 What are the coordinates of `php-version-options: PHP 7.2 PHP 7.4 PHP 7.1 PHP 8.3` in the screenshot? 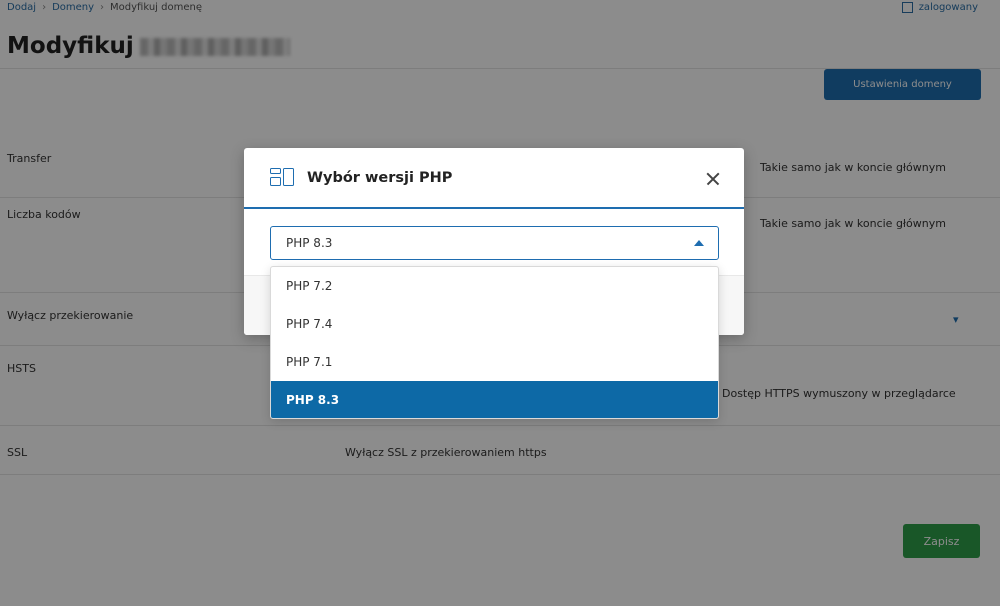 It's located at (494, 342).